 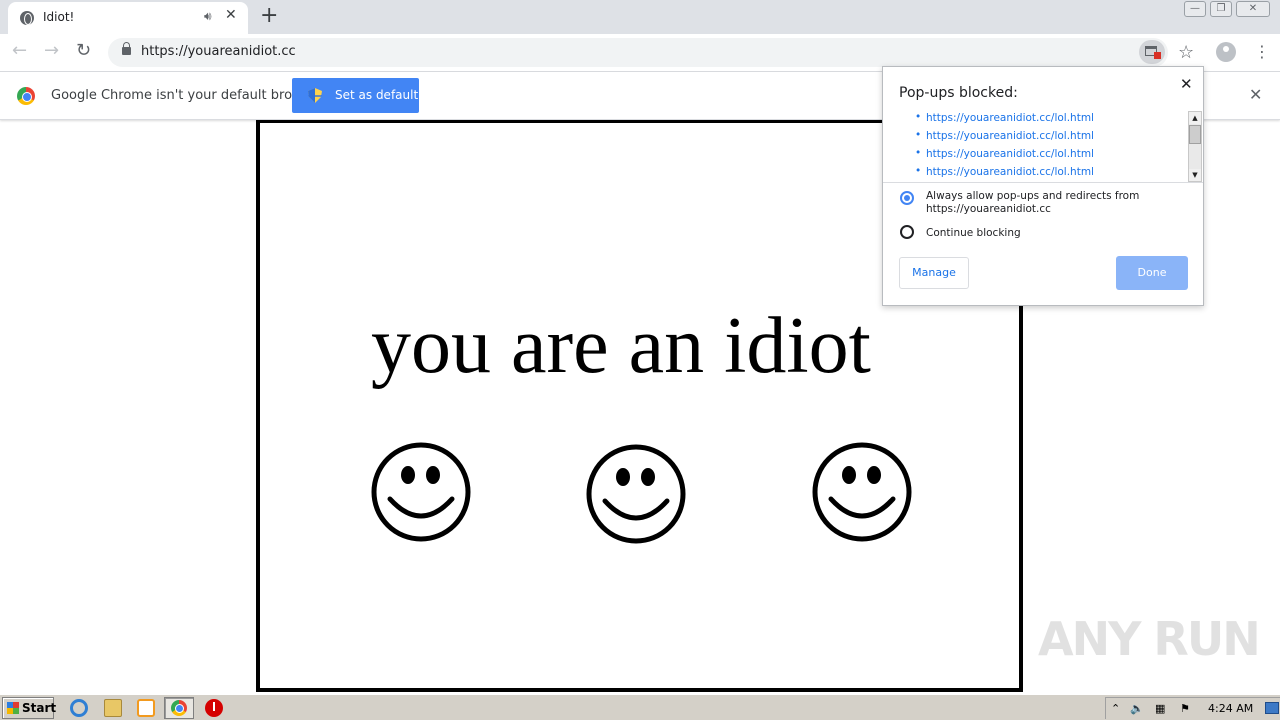 What do you see at coordinates (1253, 9) in the screenshot?
I see `window-close-button: ✕` at bounding box center [1253, 9].